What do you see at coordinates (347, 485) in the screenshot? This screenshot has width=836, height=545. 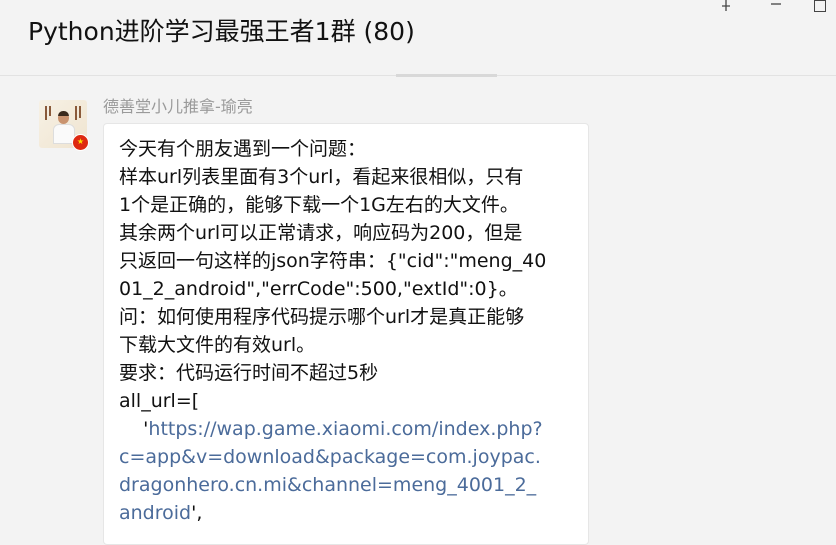 I see `url-link: dragonhero.cn.mi&channel=meng_4001_2_` at bounding box center [347, 485].